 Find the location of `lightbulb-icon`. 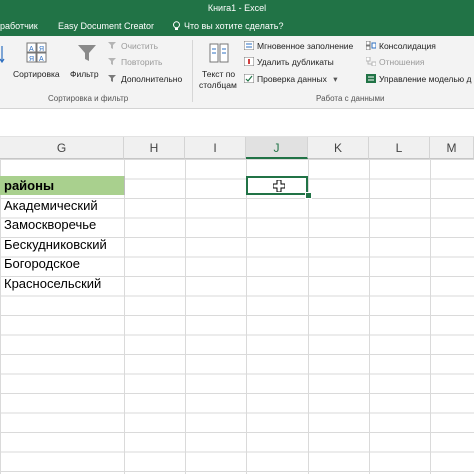

lightbulb-icon is located at coordinates (176, 25).